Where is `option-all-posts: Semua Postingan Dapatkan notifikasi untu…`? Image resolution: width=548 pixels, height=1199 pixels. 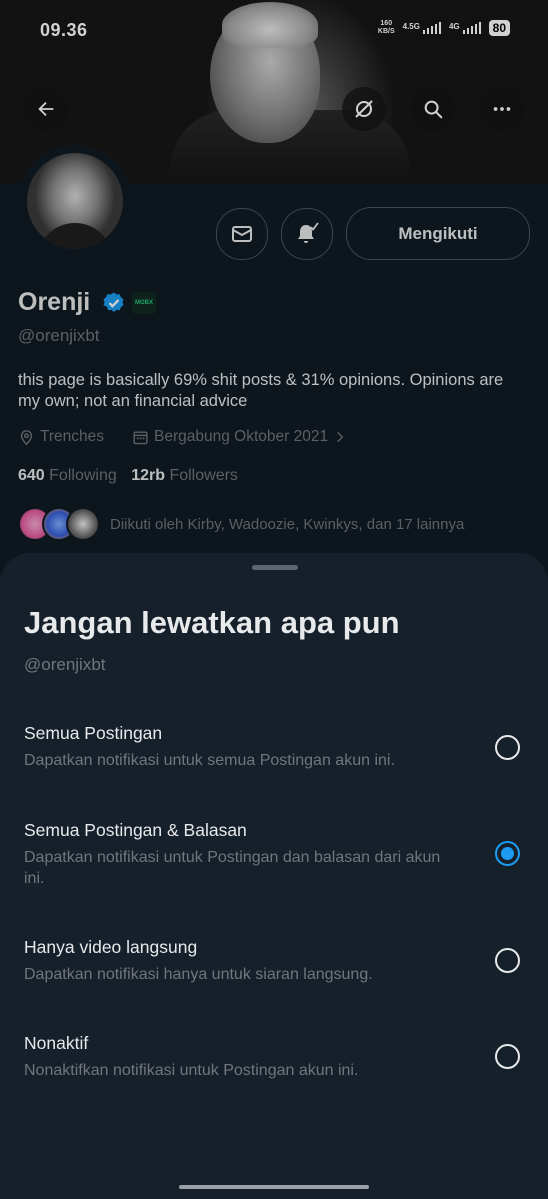
option-all-posts: Semua Postingan Dapatkan notifikasi untu… is located at coordinates (274, 753).